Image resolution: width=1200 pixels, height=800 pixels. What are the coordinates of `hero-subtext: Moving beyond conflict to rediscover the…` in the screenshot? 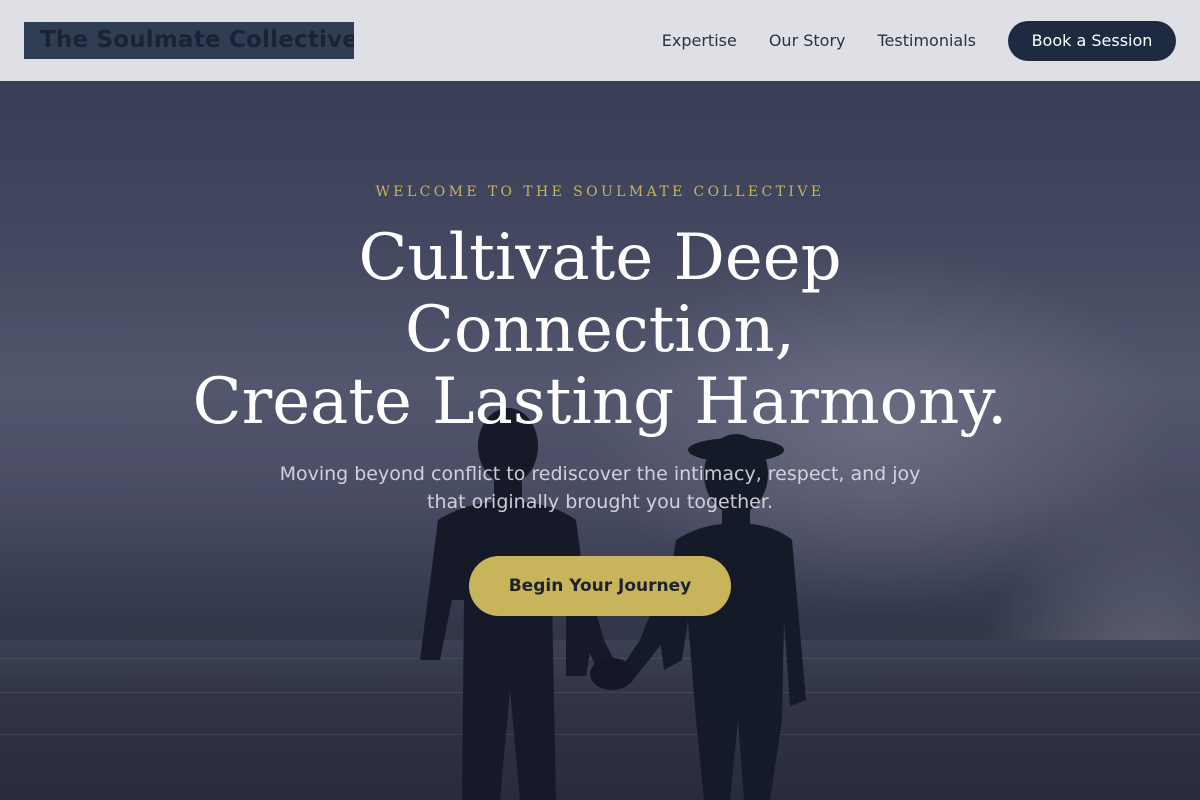 It's located at (600, 488).